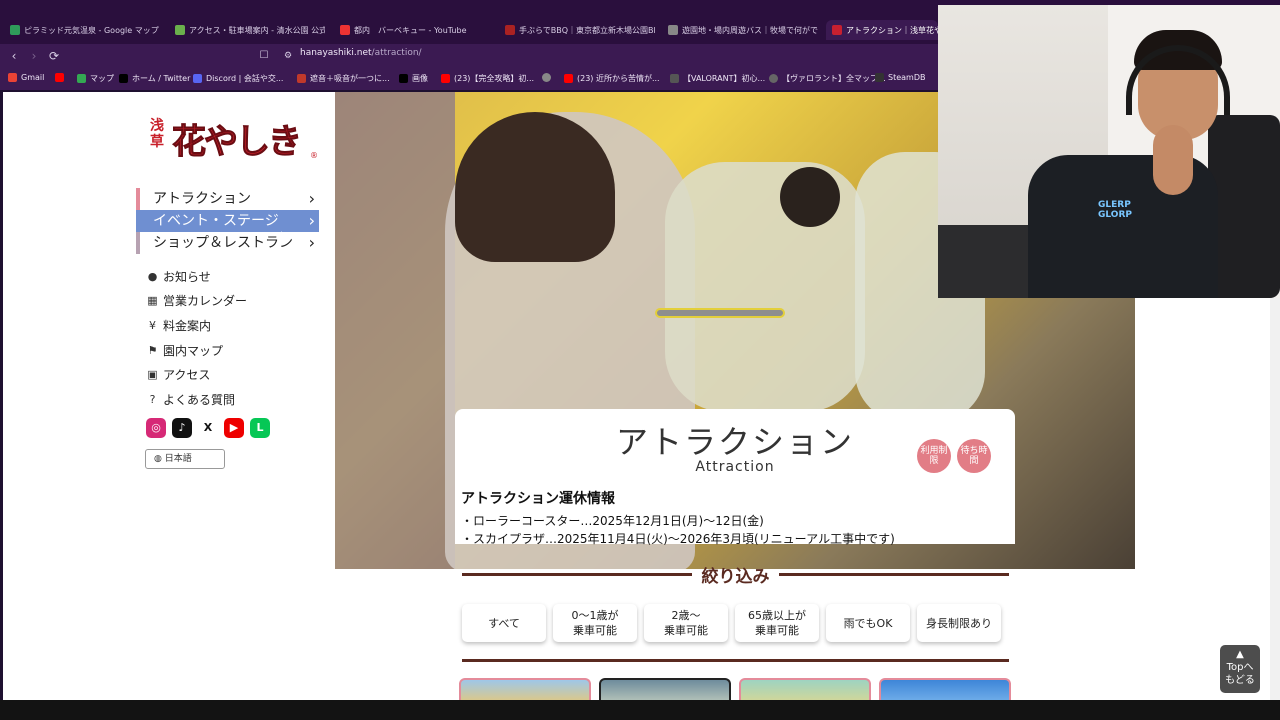  What do you see at coordinates (735, 660) in the screenshot?
I see `divider` at bounding box center [735, 660].